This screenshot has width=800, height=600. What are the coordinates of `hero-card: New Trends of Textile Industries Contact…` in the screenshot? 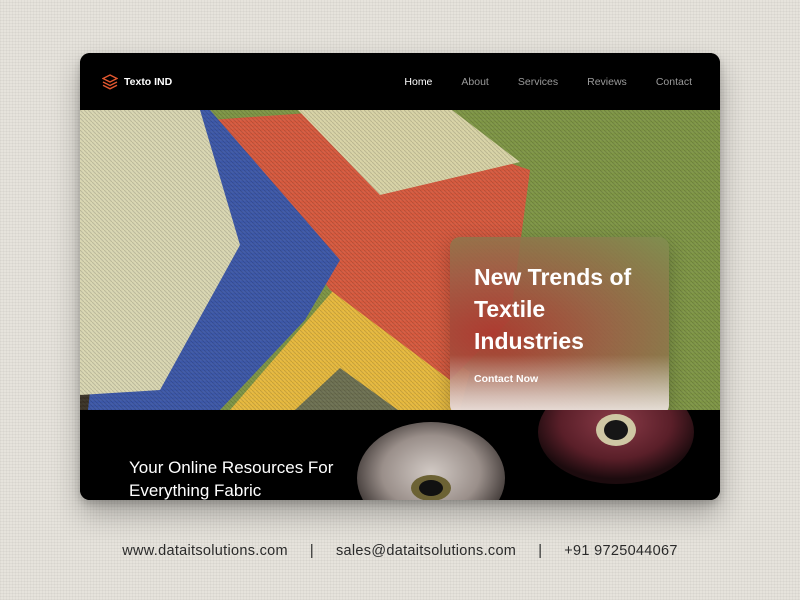 It's located at (559, 323).